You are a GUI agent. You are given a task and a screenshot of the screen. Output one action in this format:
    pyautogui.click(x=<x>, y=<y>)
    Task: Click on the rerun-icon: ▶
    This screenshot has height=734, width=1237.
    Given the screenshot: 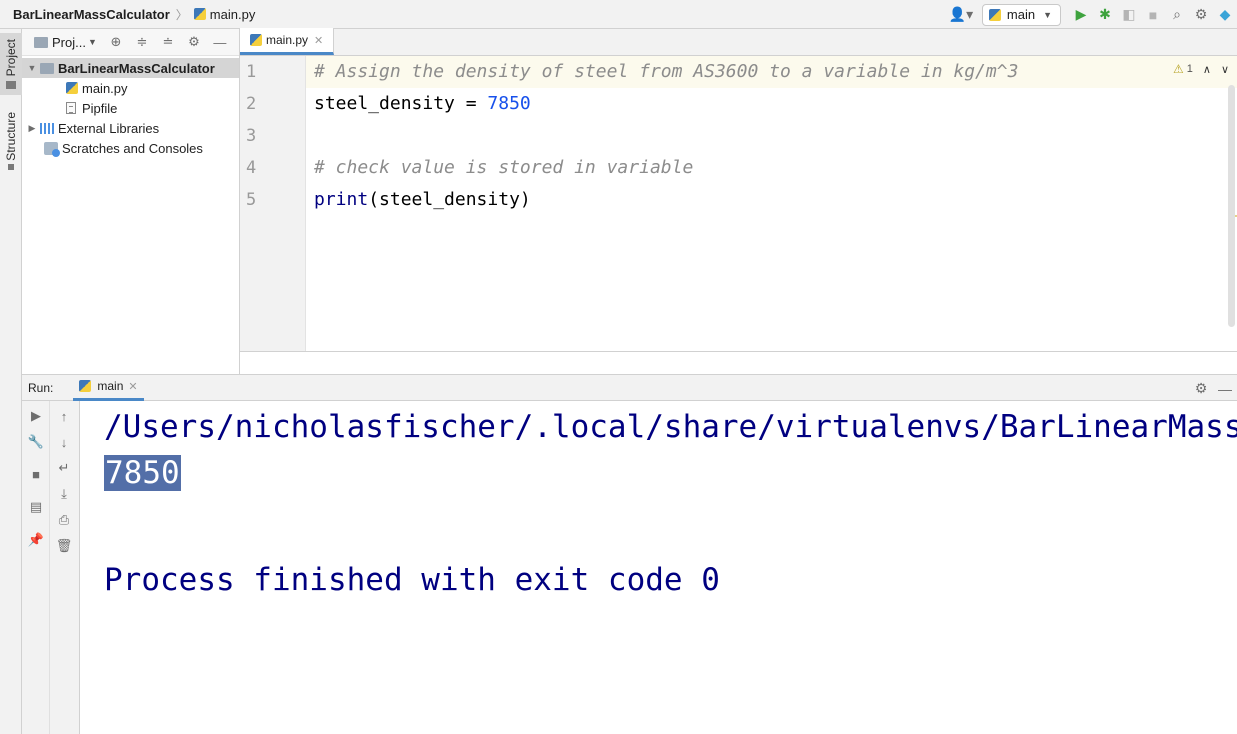 What is the action you would take?
    pyautogui.click(x=36, y=416)
    